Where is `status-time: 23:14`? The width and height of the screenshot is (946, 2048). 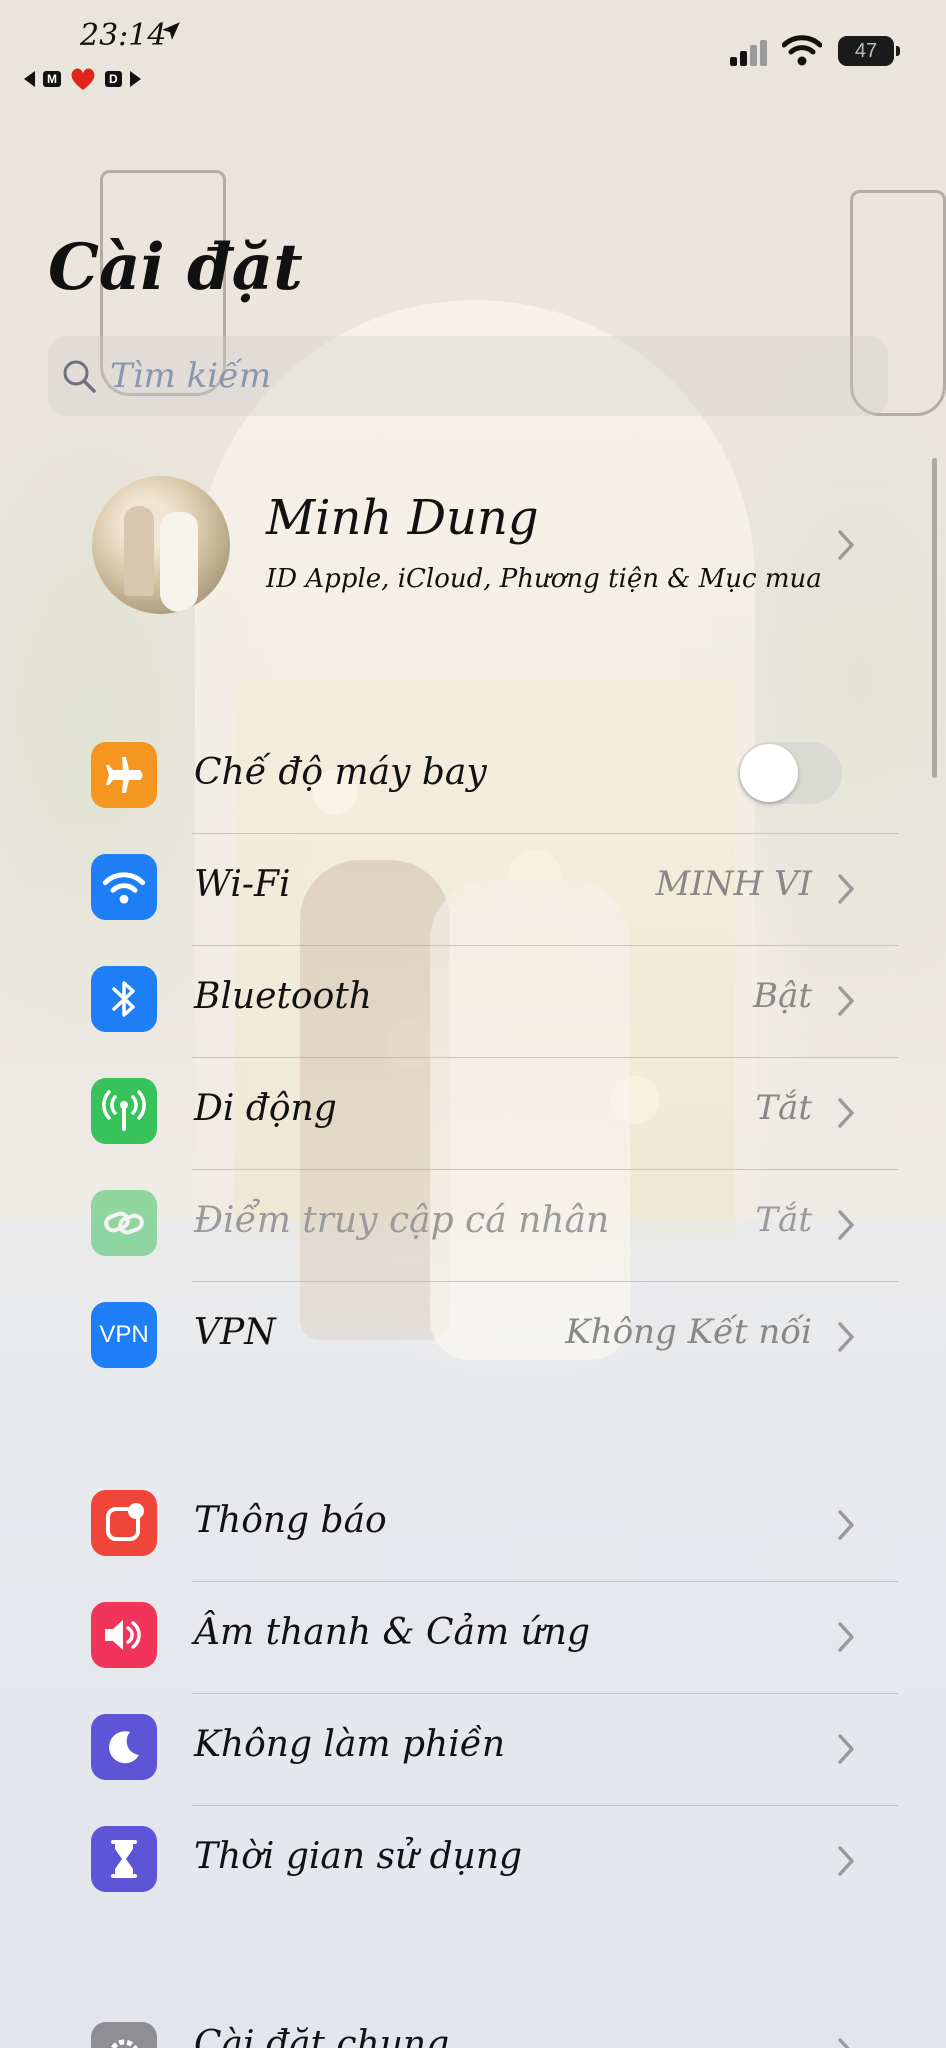
status-time: 23:14 is located at coordinates (123, 35).